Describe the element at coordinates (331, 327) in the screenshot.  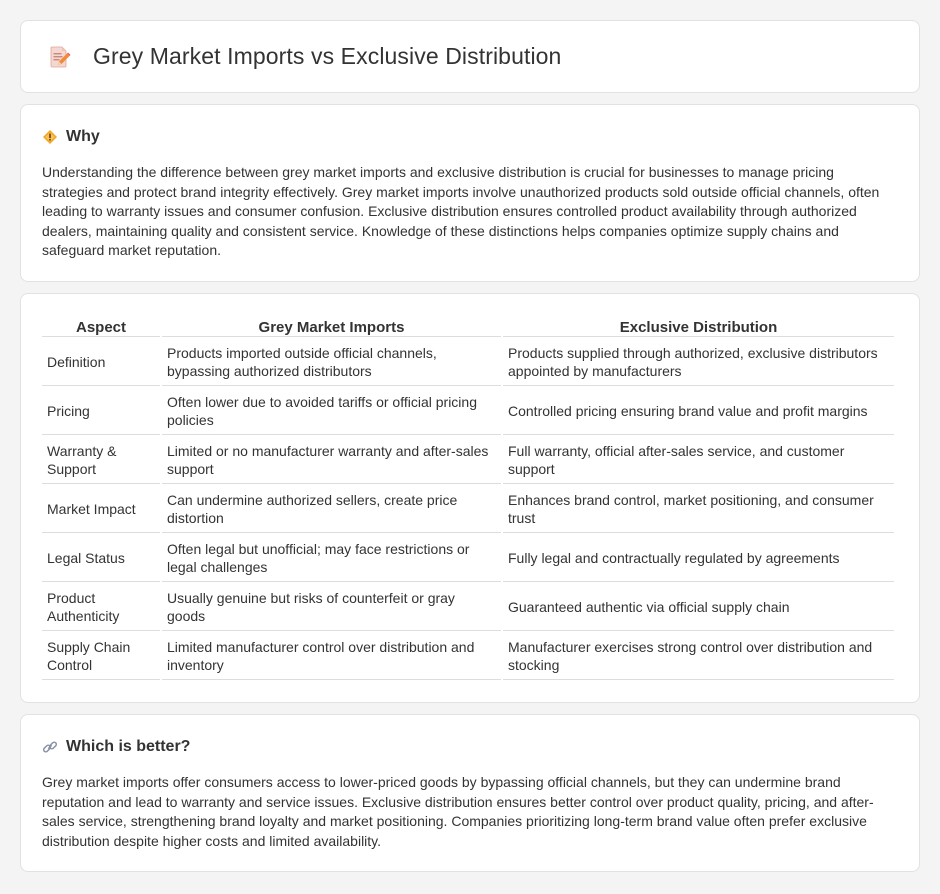
I see `header-grey-market: Grey Market Imports` at that location.